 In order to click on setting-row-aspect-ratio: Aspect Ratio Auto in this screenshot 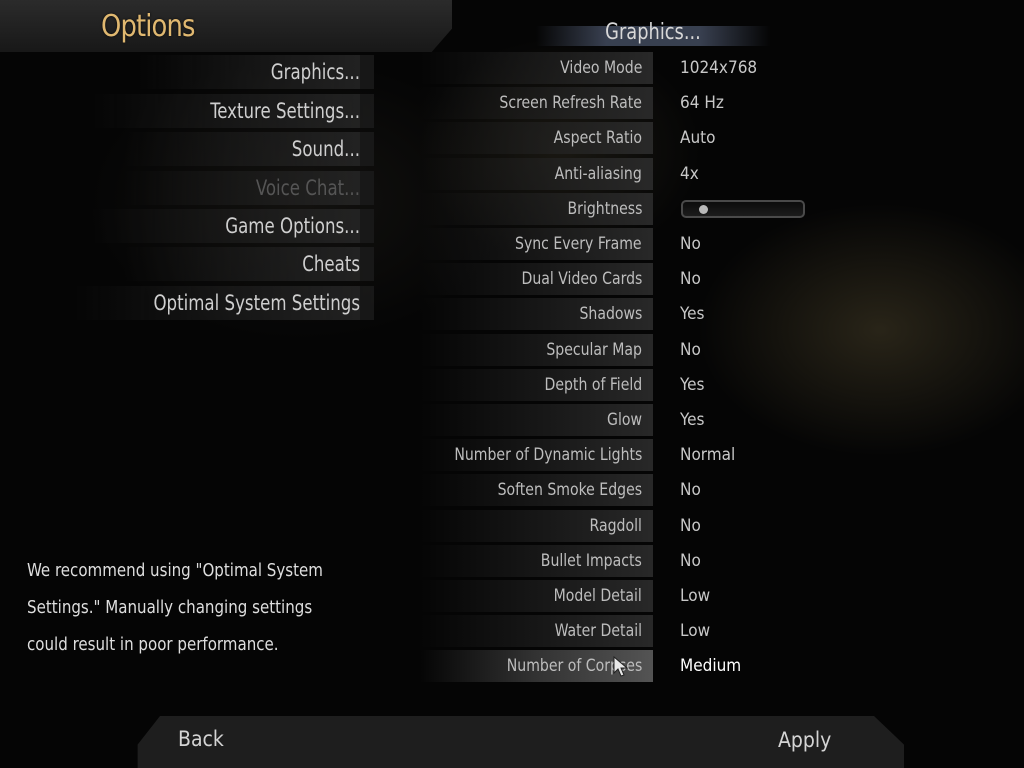, I will do `click(722, 138)`.